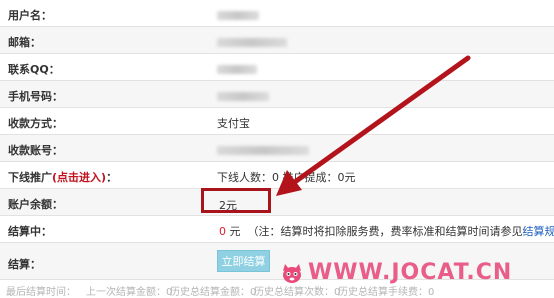 This screenshot has height=298, width=554. Describe the element at coordinates (277, 67) in the screenshot. I see `row-qq: 联系QQ：` at that location.